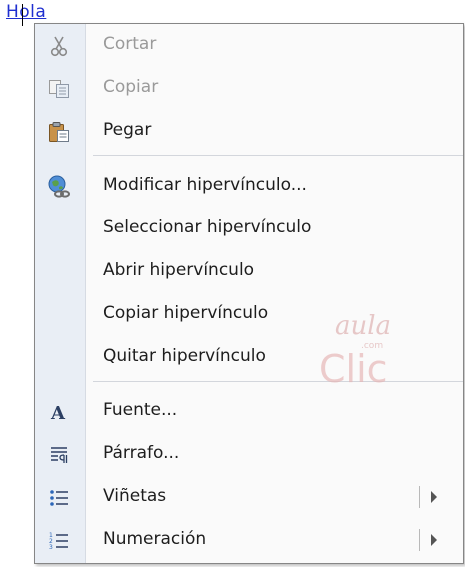 Image resolution: width=465 pixels, height=567 pixels. What do you see at coordinates (22, 15) in the screenshot?
I see `text-cursor` at bounding box center [22, 15].